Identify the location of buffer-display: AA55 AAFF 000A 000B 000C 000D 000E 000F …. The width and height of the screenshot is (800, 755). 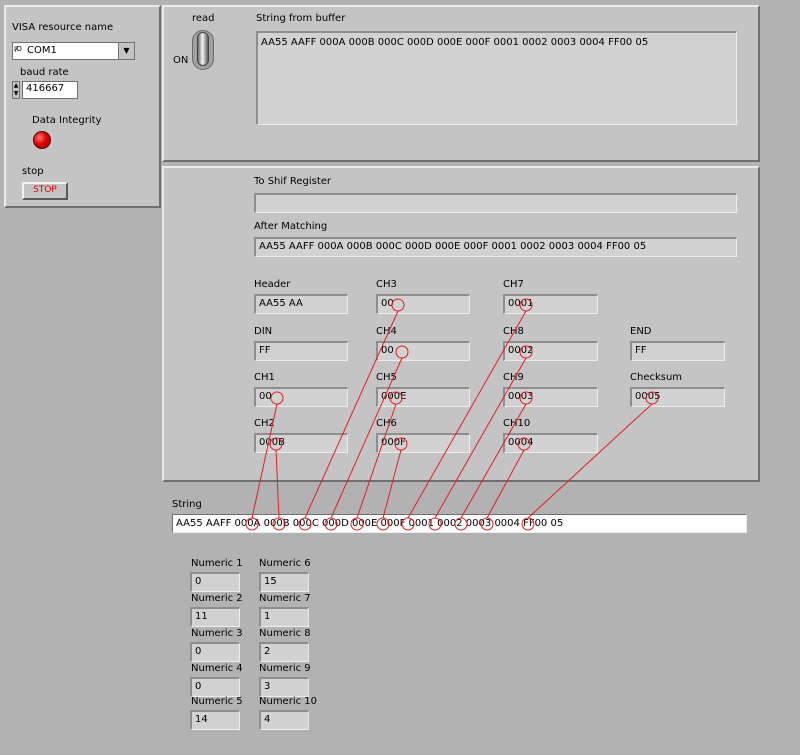
(496, 78).